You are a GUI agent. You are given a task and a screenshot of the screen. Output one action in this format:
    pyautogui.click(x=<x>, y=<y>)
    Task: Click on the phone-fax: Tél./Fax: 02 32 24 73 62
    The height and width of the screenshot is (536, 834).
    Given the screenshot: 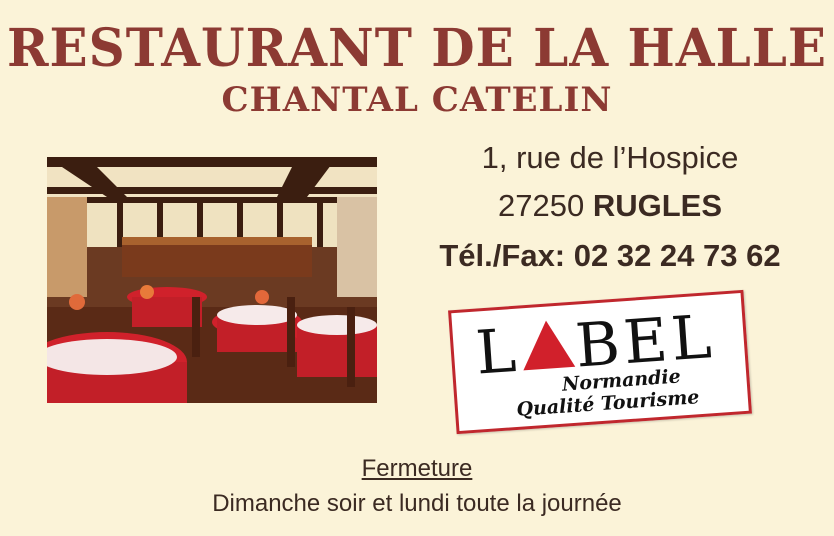 What is the action you would take?
    pyautogui.click(x=610, y=255)
    